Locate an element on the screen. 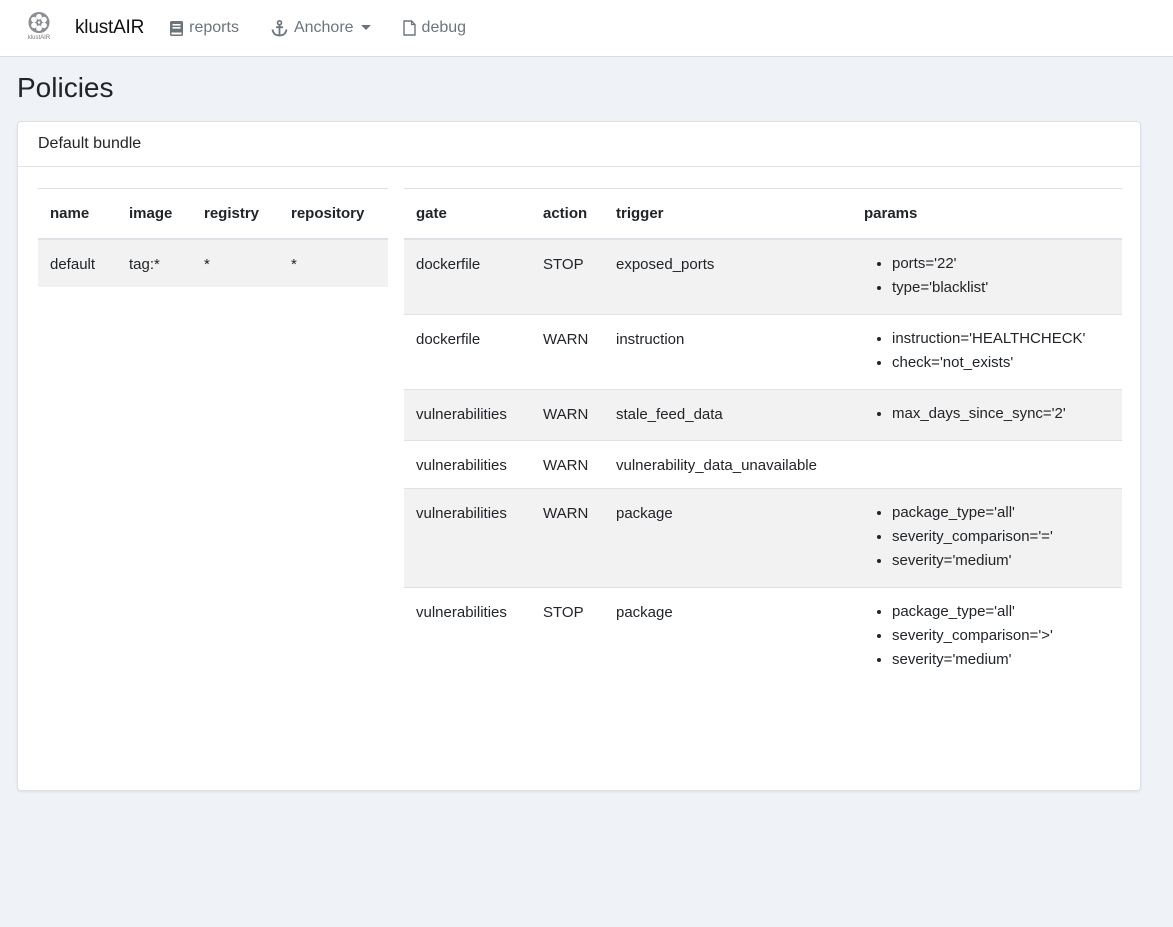  table-row: default tag:* * * is located at coordinates (213, 262).